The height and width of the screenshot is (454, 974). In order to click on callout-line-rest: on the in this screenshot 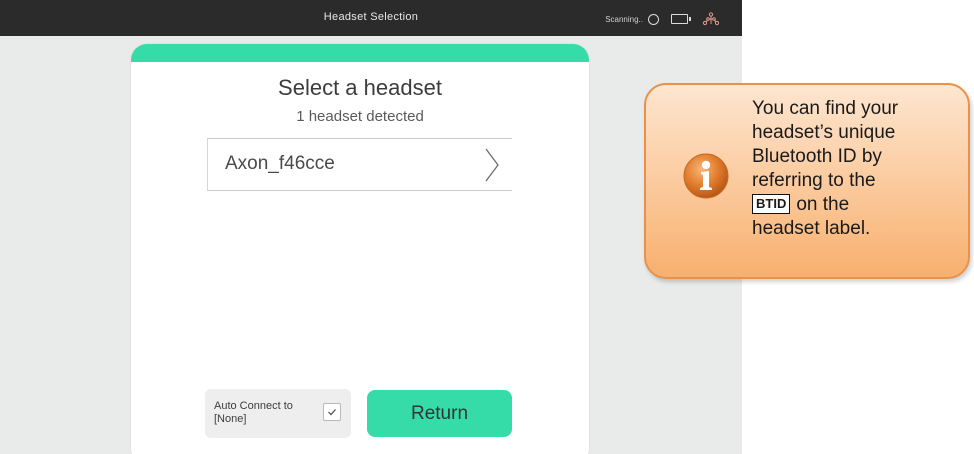, I will do `click(823, 204)`.